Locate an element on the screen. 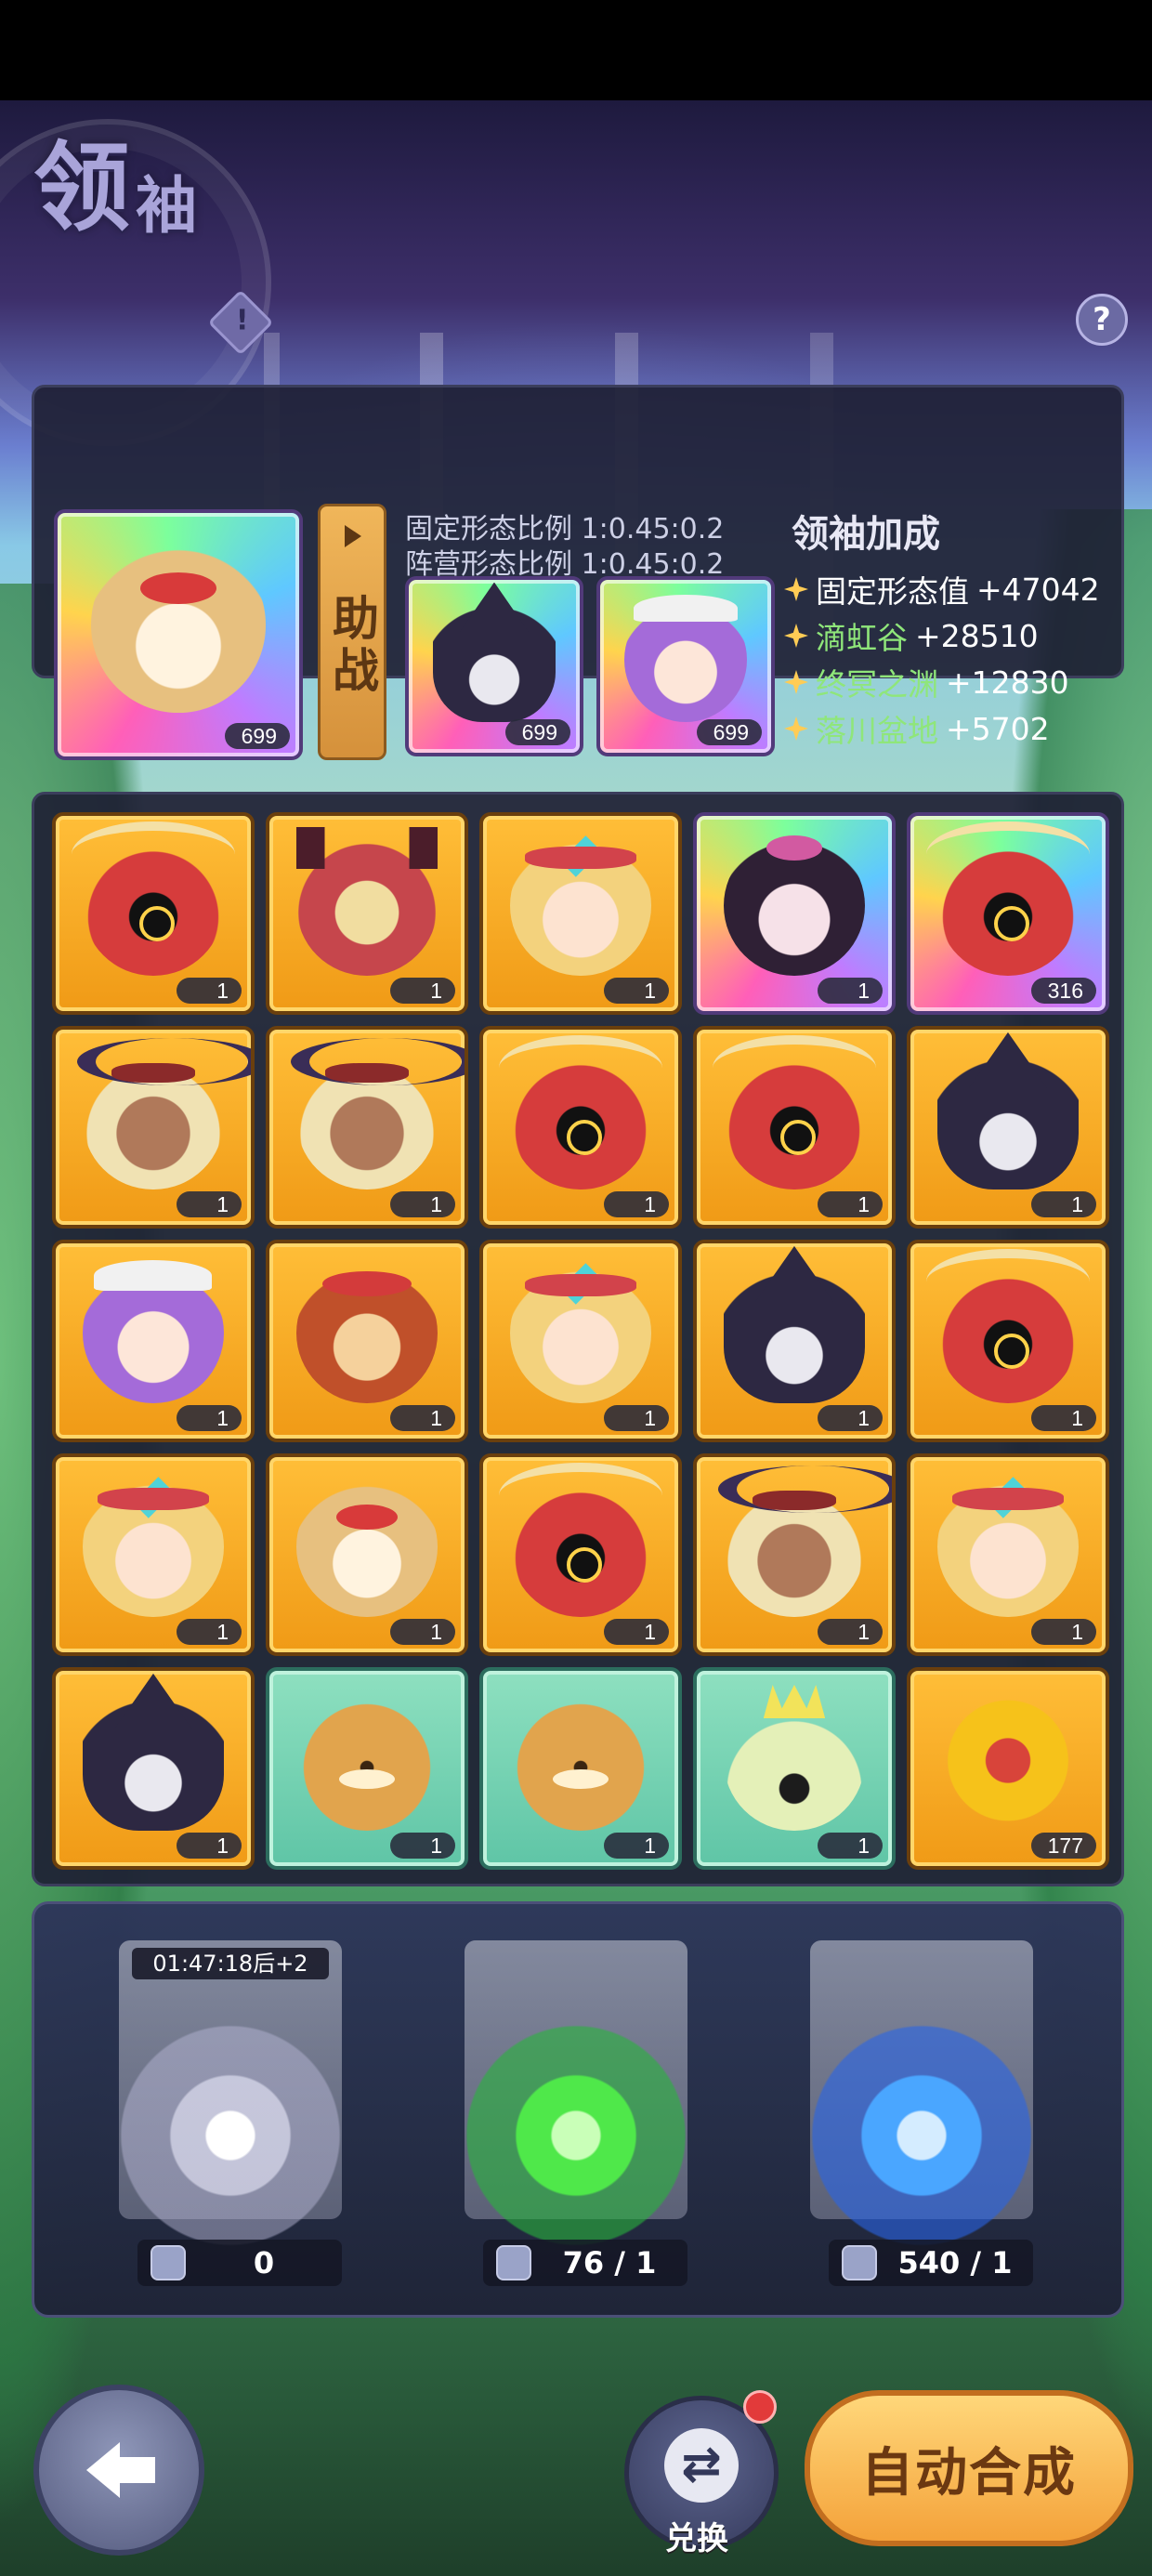 The image size is (1152, 2576). item-count: 316 is located at coordinates (1063, 991).